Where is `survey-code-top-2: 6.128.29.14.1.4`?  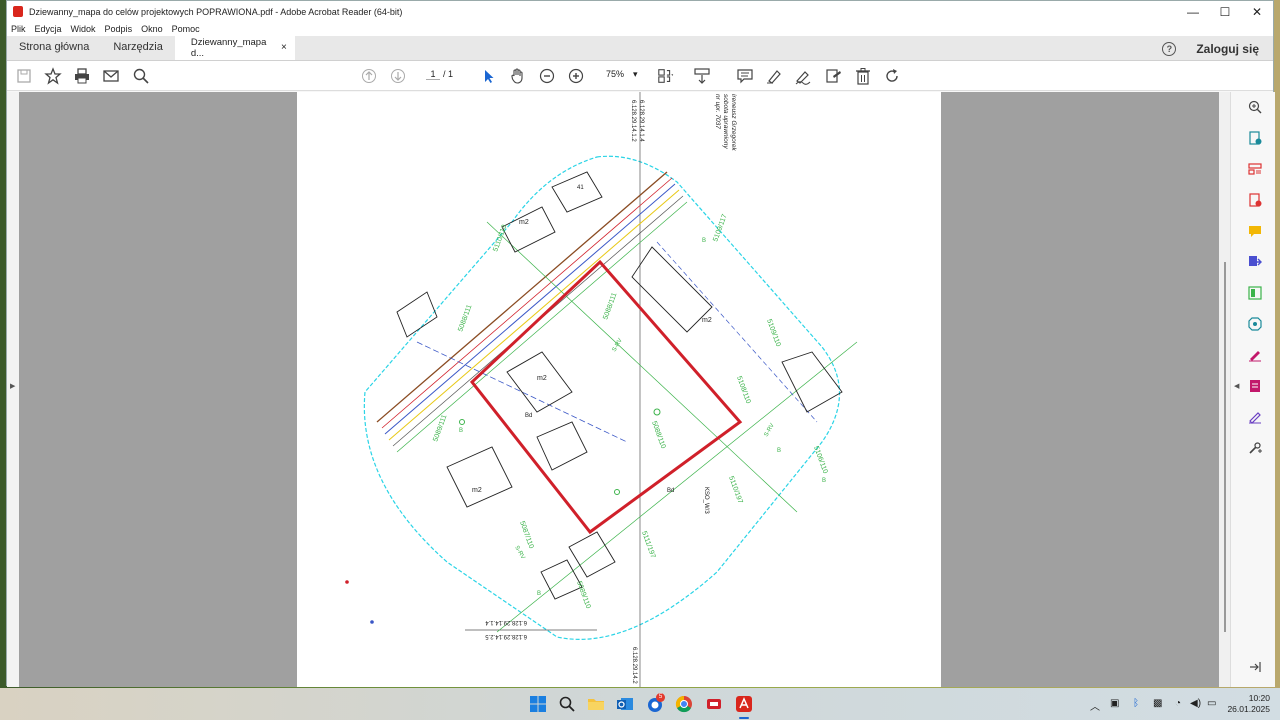 survey-code-top-2: 6.128.29.14.1.4 is located at coordinates (641, 121).